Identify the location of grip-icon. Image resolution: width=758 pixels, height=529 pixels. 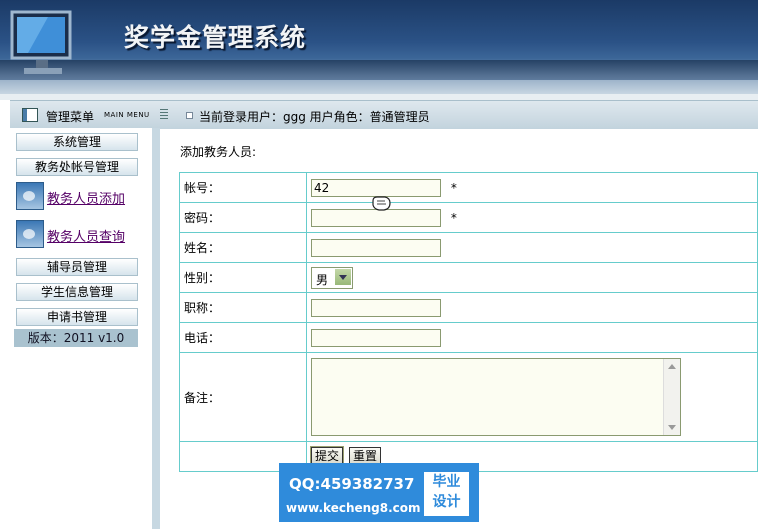
(164, 114).